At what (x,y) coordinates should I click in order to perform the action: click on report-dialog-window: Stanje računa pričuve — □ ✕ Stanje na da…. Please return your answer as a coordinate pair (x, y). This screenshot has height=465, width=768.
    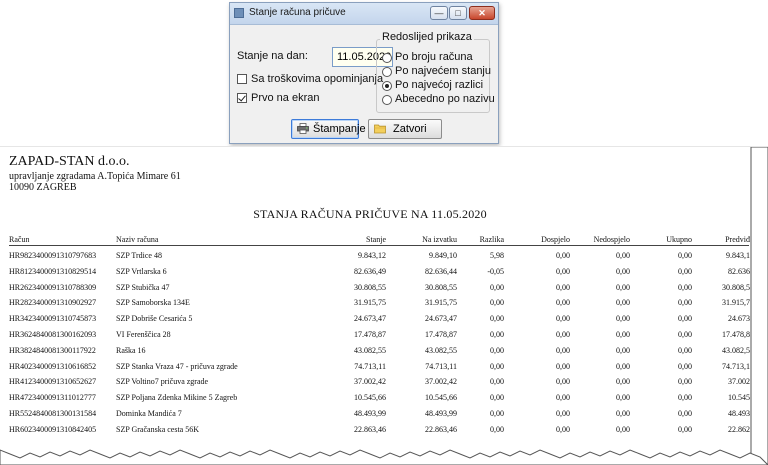
    Looking at the image, I should click on (364, 73).